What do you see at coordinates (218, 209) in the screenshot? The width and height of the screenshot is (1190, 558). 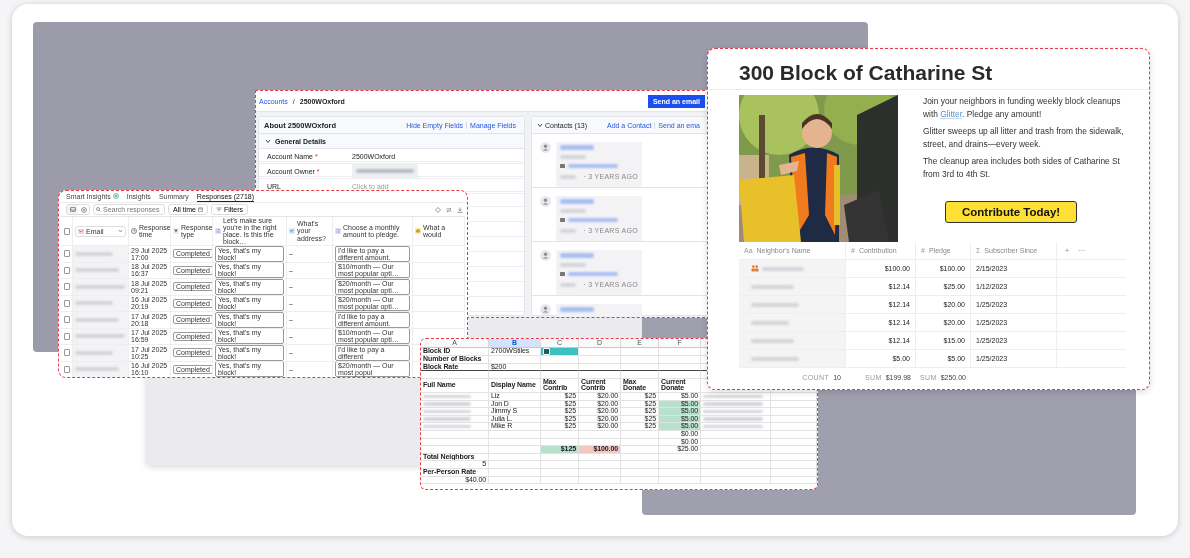 I see `filter-icon` at bounding box center [218, 209].